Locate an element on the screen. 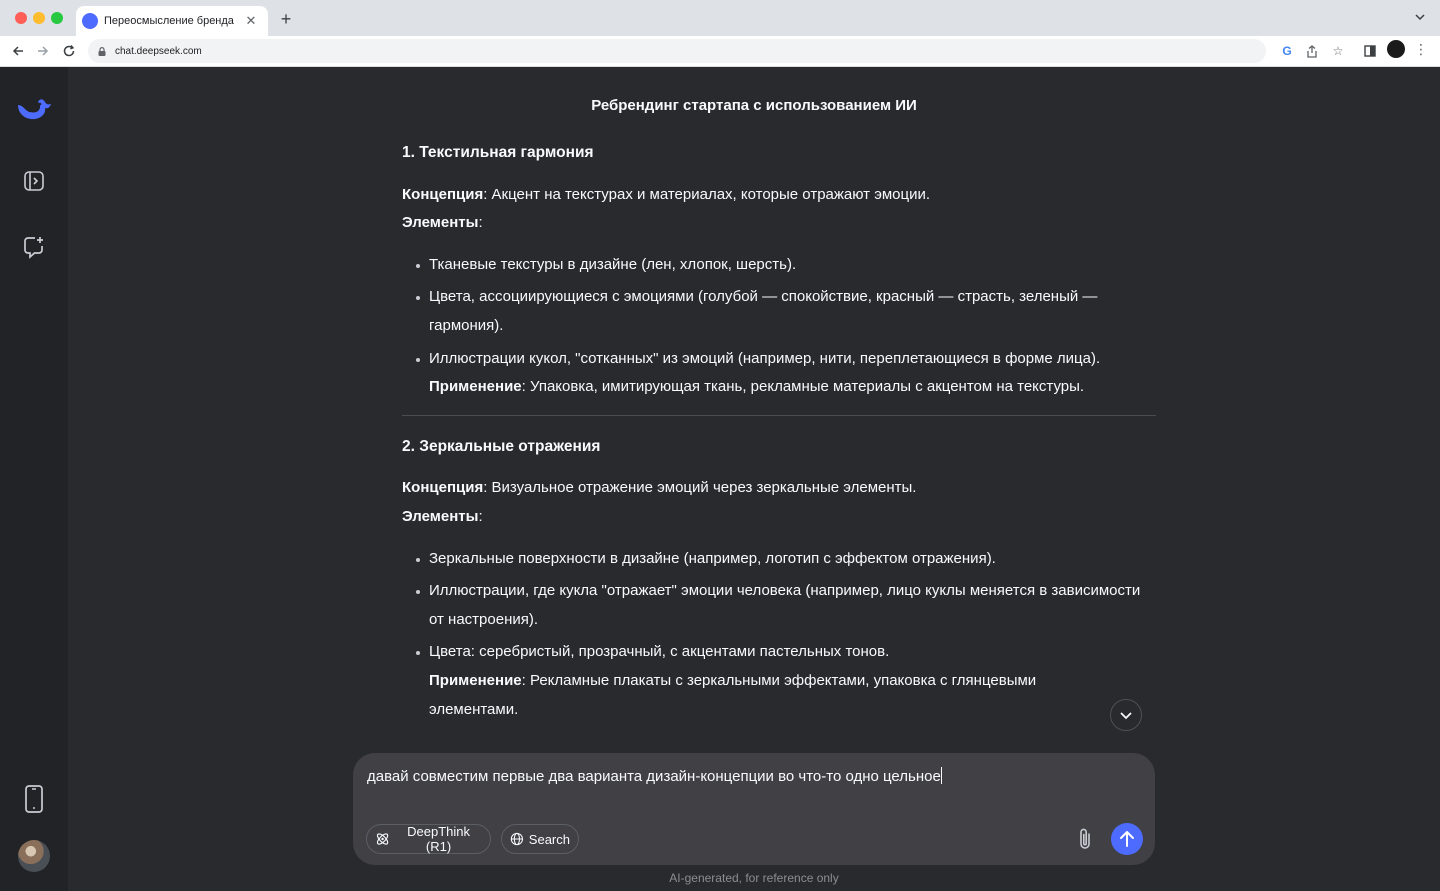 This screenshot has height=891, width=1440. browser-toolbar: chat.deepseek.com G ☆ is located at coordinates (720, 51).